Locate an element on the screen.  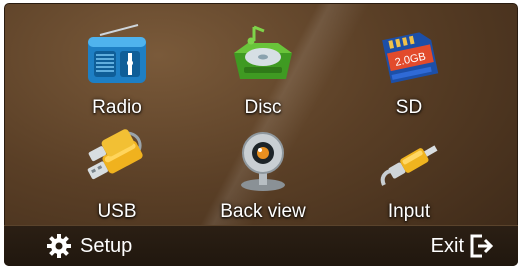
sd-tile: 2.0GB SD is located at coordinates (409, 70).